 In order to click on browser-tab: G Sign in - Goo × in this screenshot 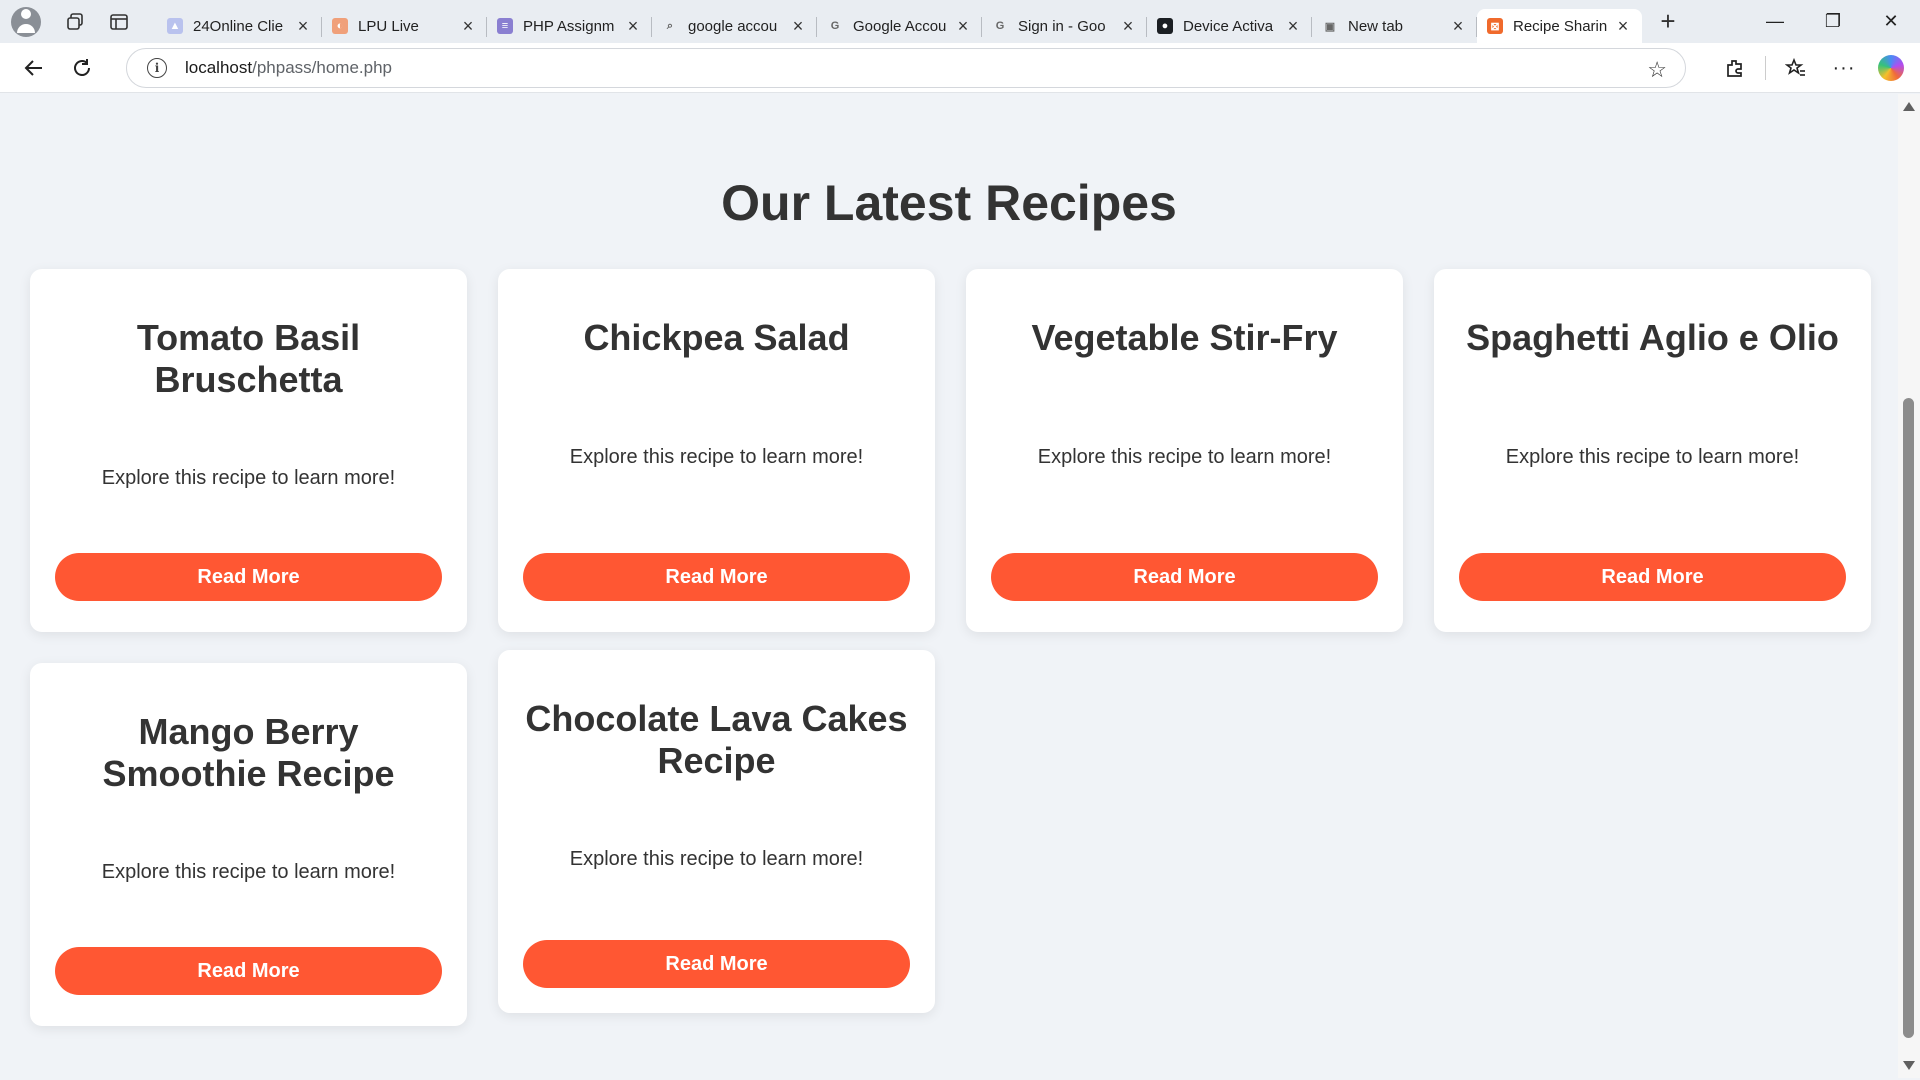, I will do `click(1064, 26)`.